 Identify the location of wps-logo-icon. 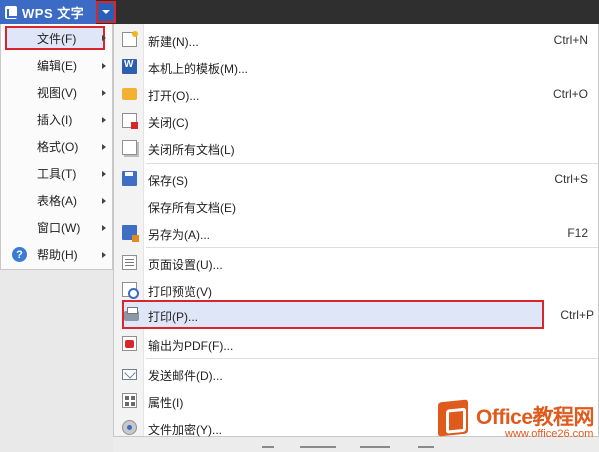
(12, 12).